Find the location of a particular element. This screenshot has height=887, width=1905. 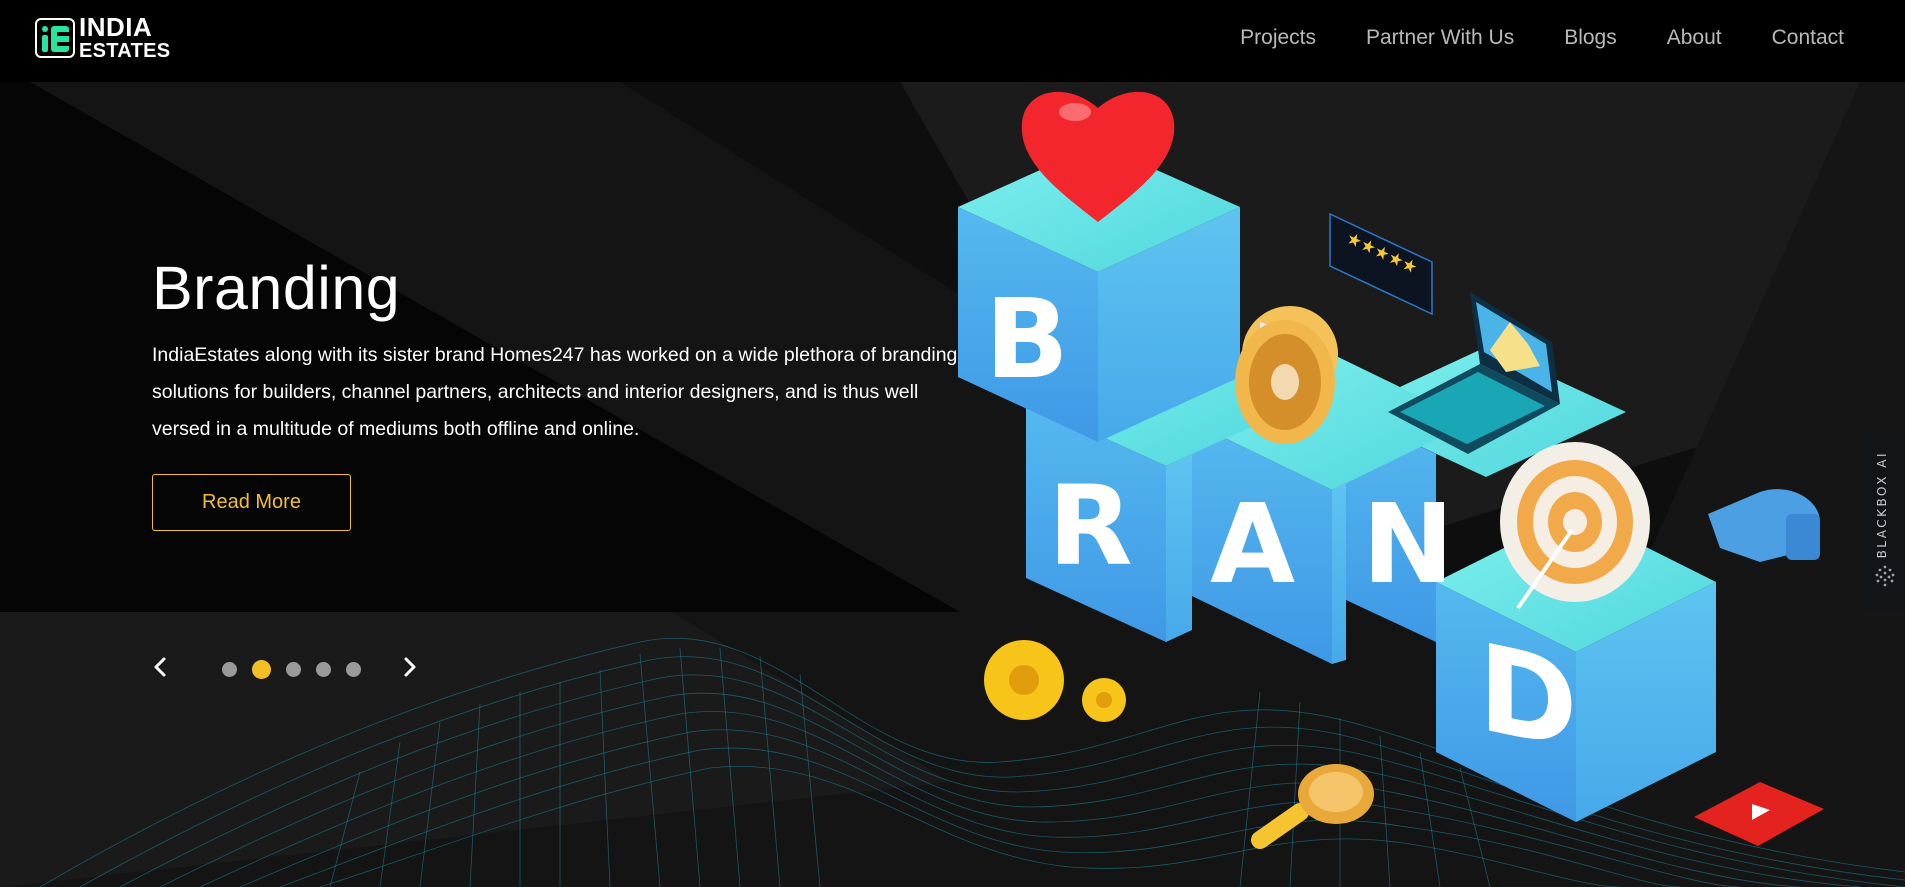

video-play-icon is located at coordinates (1759, 814).